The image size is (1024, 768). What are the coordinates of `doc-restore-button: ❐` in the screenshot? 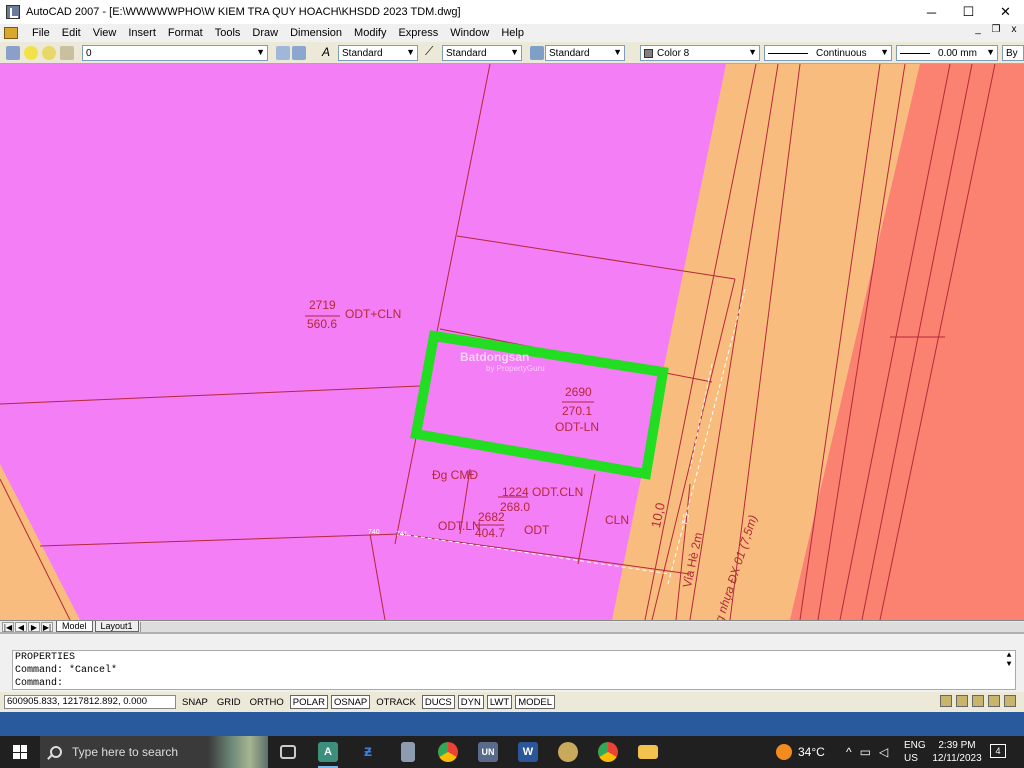 It's located at (996, 29).